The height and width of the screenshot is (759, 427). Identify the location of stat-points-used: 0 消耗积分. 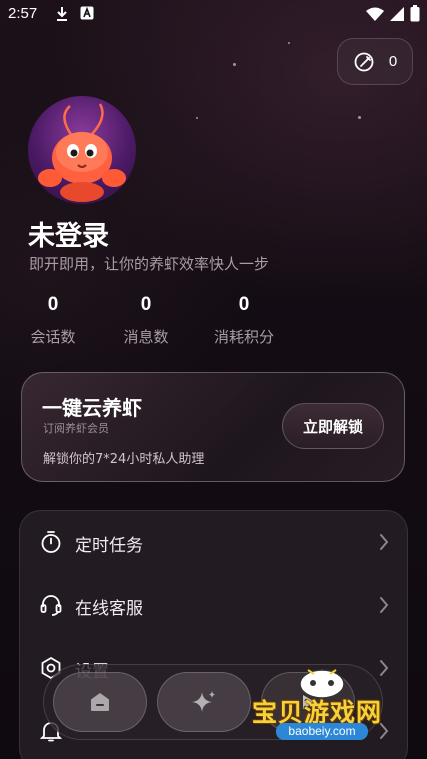
(244, 320).